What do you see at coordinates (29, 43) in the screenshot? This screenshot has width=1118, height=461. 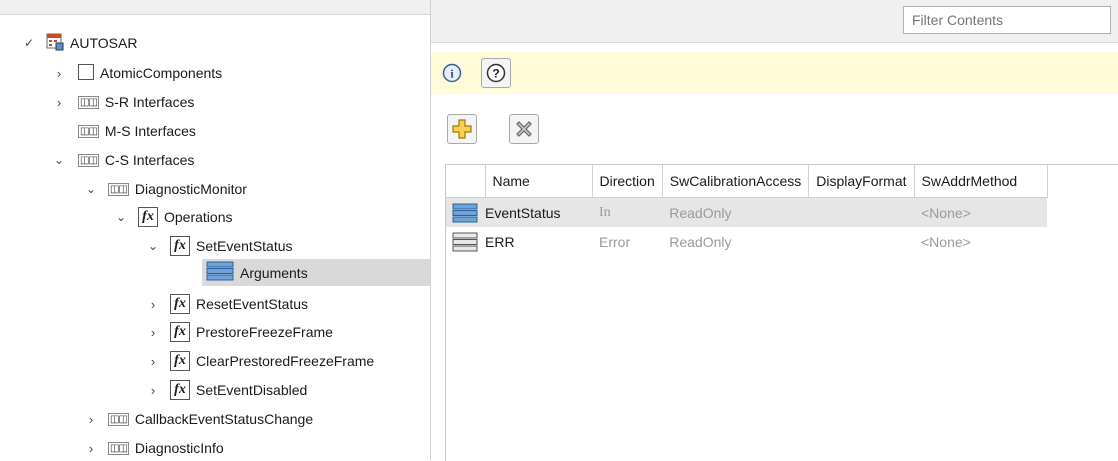 I see `chevron-down-icon: ✓` at bounding box center [29, 43].